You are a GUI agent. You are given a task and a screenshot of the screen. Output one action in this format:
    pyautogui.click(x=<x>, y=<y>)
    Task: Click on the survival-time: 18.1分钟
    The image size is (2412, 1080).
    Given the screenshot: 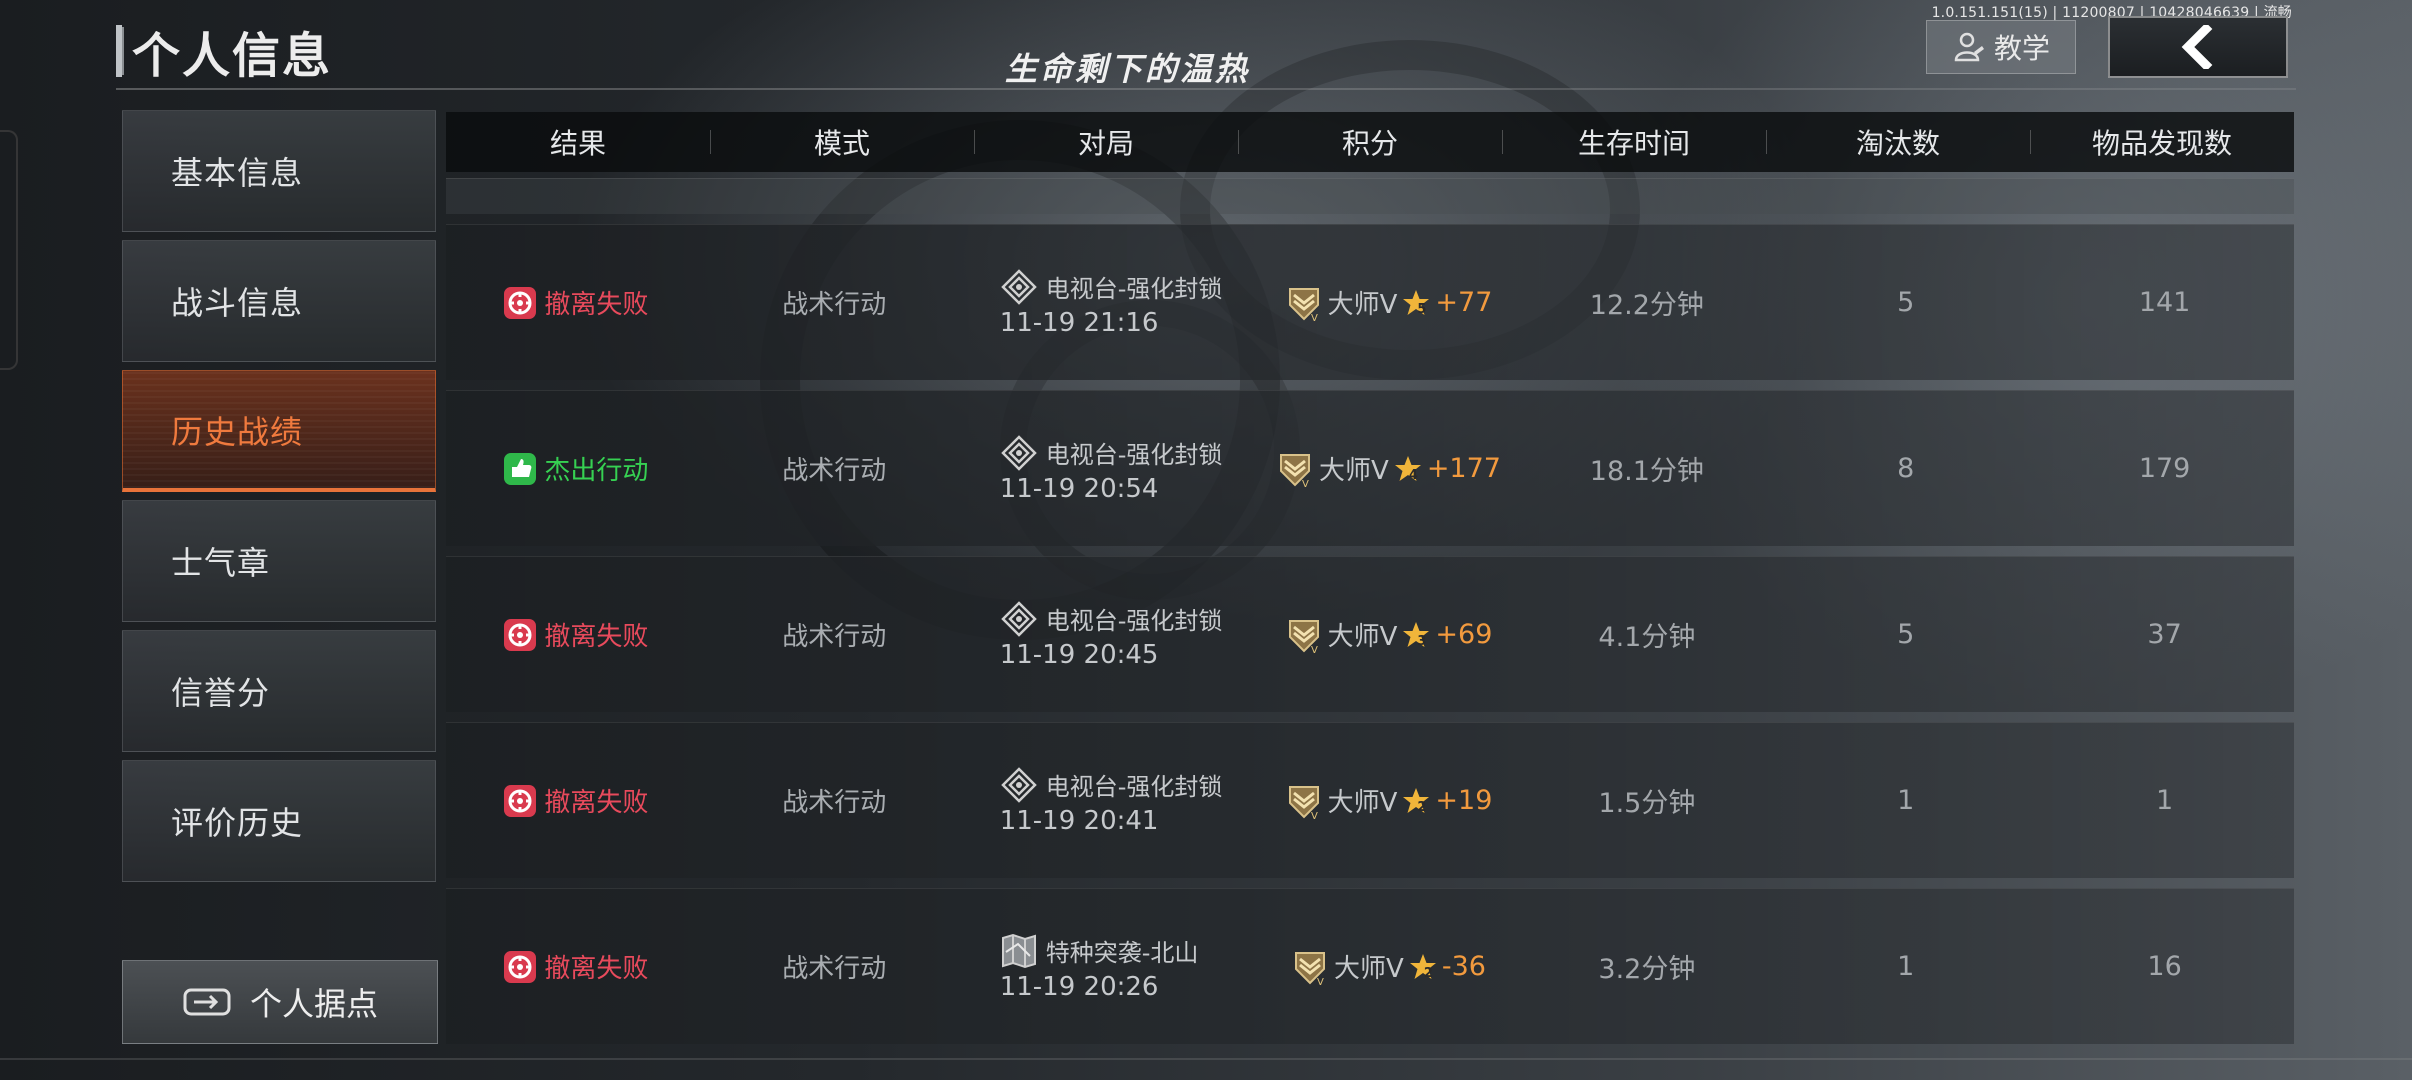 What is the action you would take?
    pyautogui.click(x=1646, y=471)
    